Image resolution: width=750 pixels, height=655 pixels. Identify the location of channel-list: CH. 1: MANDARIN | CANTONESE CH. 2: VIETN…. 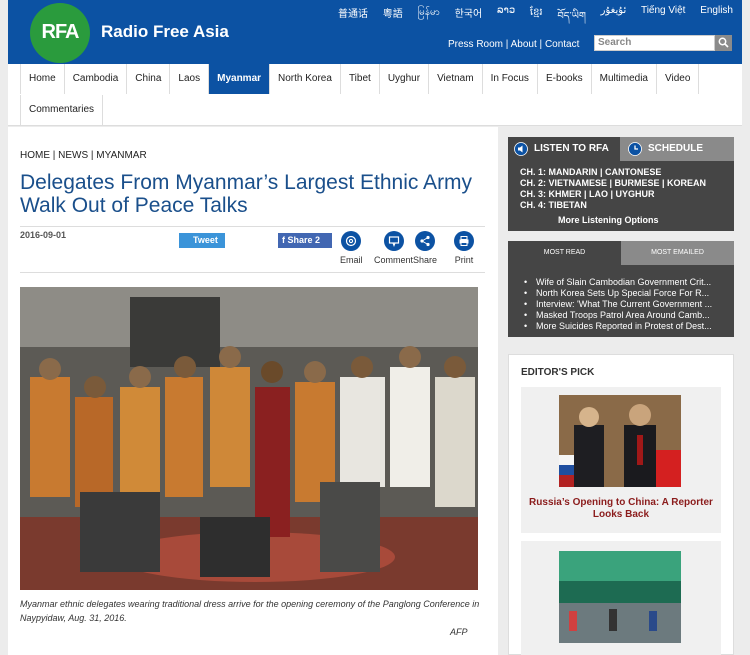
(613, 189).